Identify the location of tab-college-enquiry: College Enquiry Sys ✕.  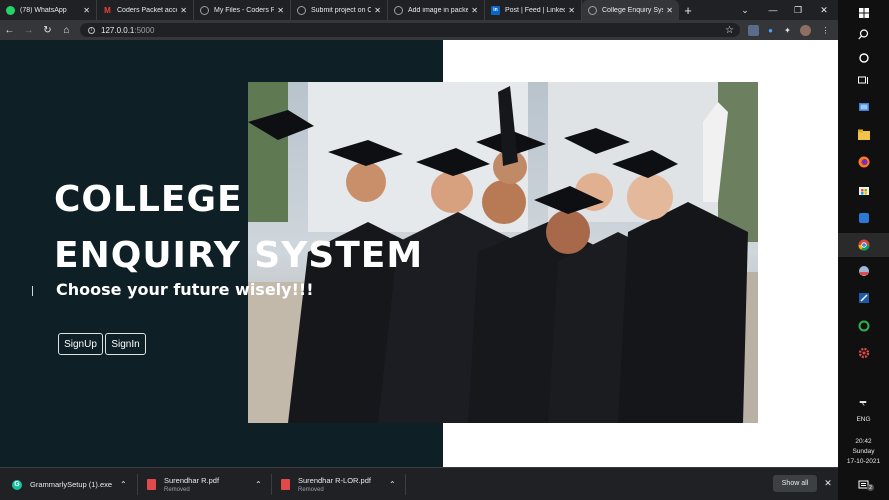
(630, 10).